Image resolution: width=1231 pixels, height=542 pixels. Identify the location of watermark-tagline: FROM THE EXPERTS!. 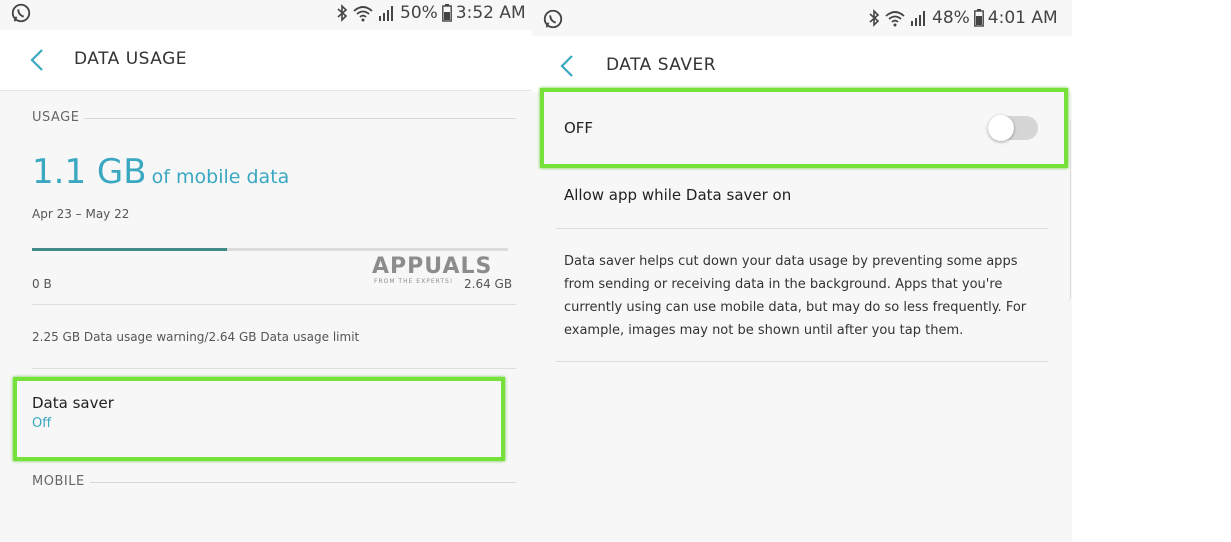
(414, 281).